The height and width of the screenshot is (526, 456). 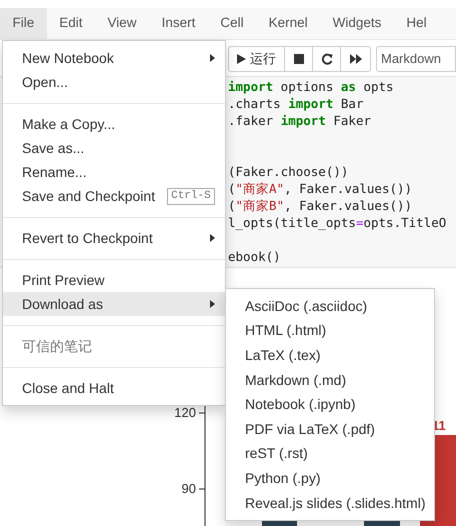 I want to click on menu-item: New Notebook, so click(x=114, y=58).